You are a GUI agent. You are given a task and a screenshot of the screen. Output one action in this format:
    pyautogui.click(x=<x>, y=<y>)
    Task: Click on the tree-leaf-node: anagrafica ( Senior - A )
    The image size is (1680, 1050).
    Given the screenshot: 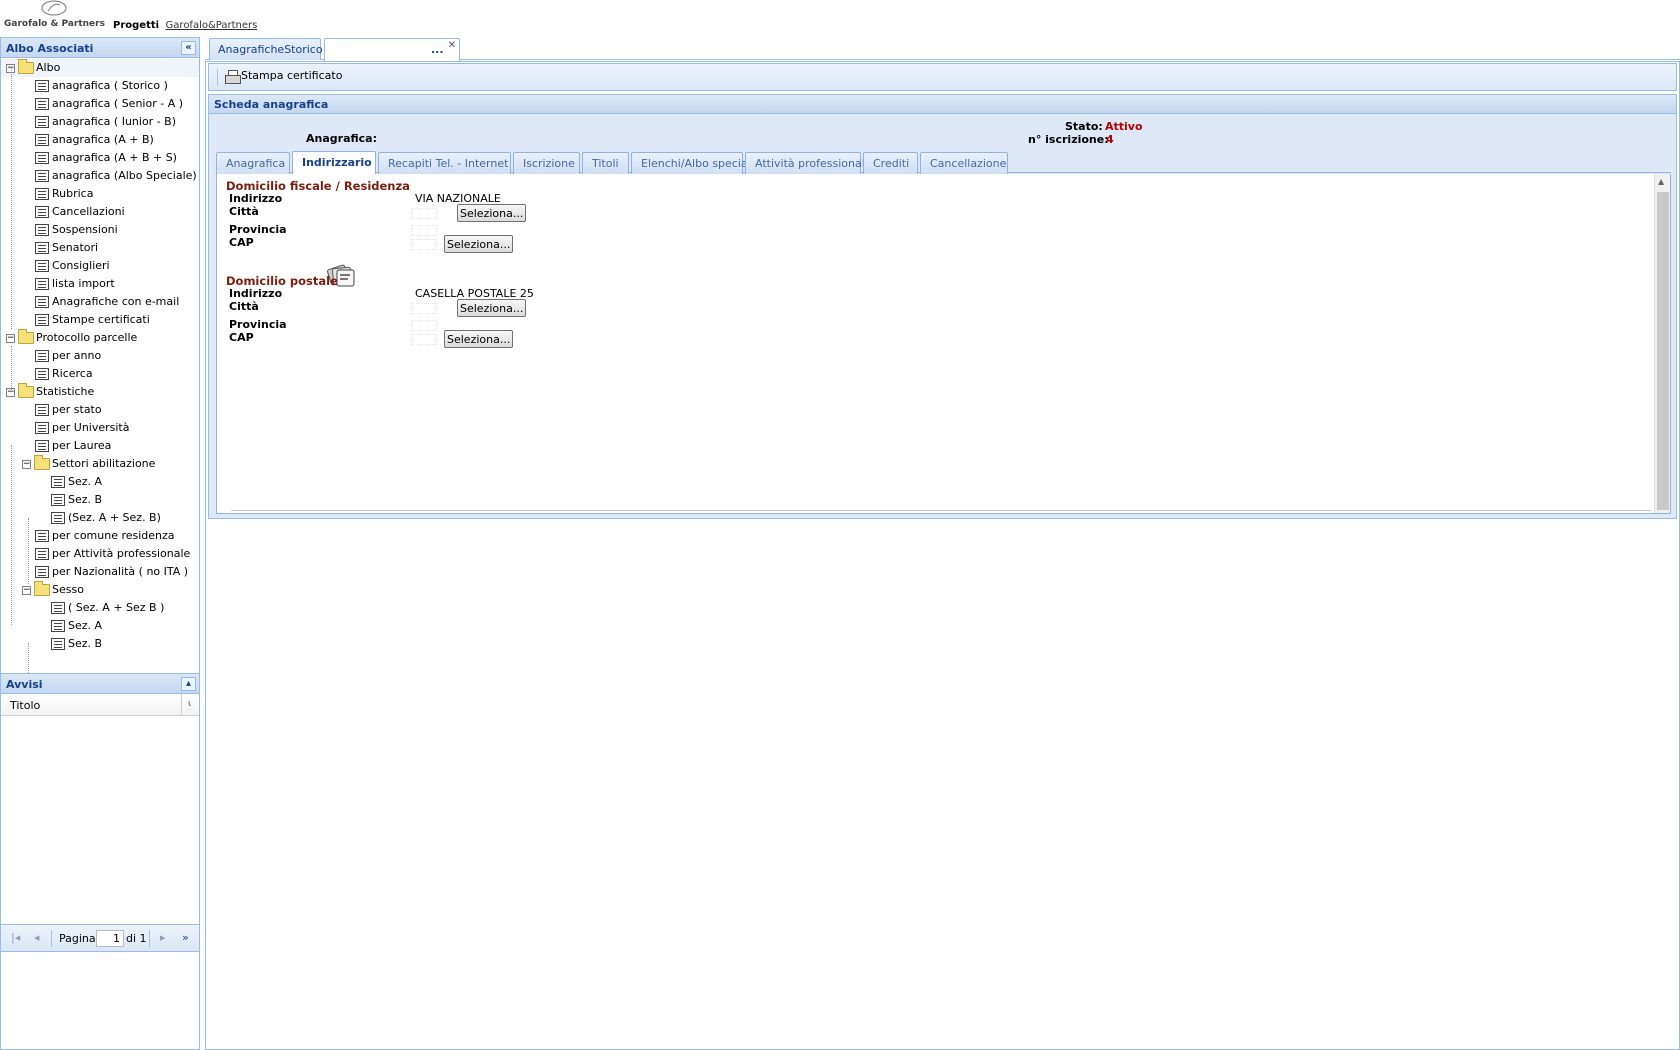 What is the action you would take?
    pyautogui.click(x=100, y=104)
    